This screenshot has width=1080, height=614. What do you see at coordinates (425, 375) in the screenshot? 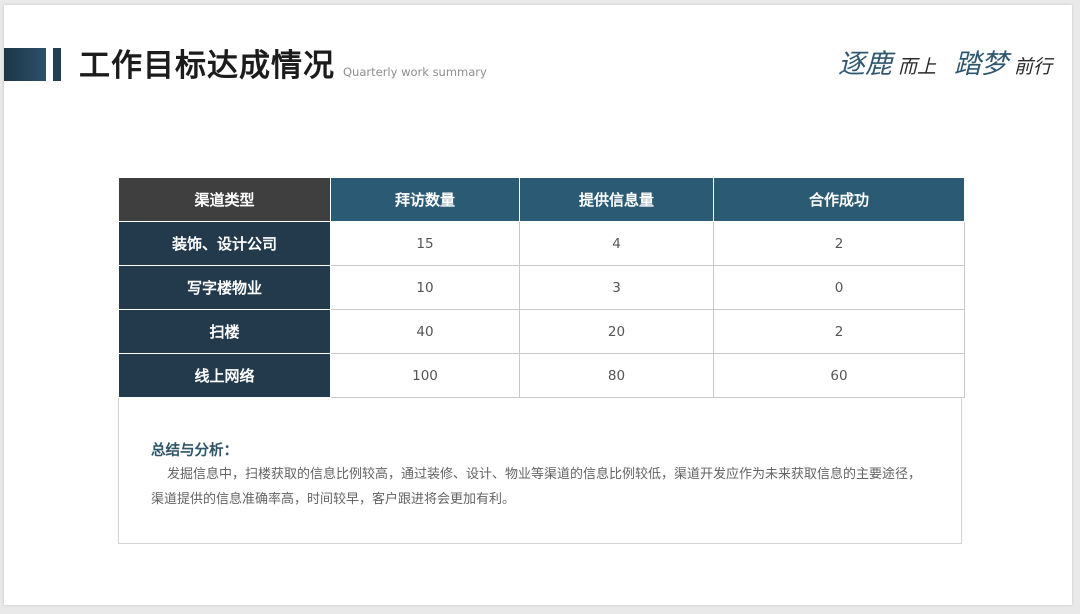
I see `cell-visits: 100` at bounding box center [425, 375].